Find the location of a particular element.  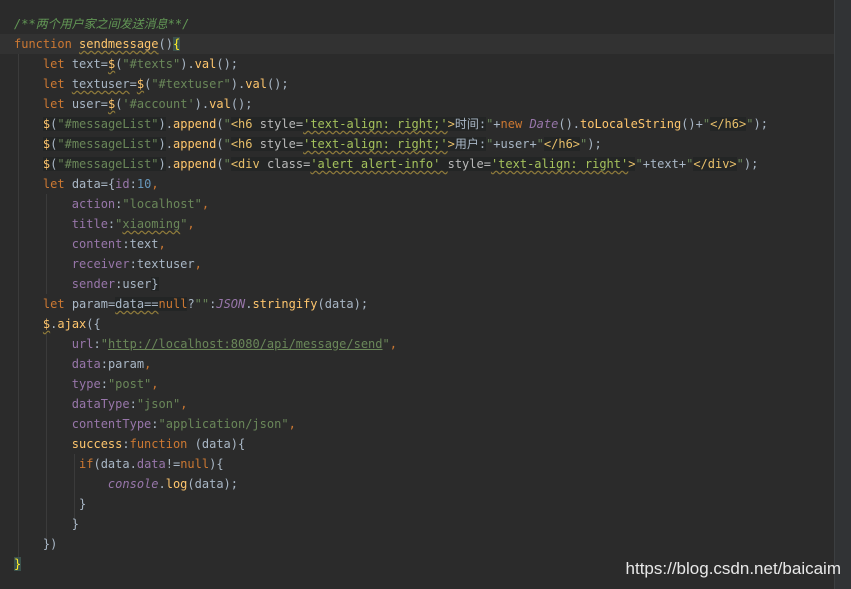

code-token: data== is located at coordinates (137, 304).